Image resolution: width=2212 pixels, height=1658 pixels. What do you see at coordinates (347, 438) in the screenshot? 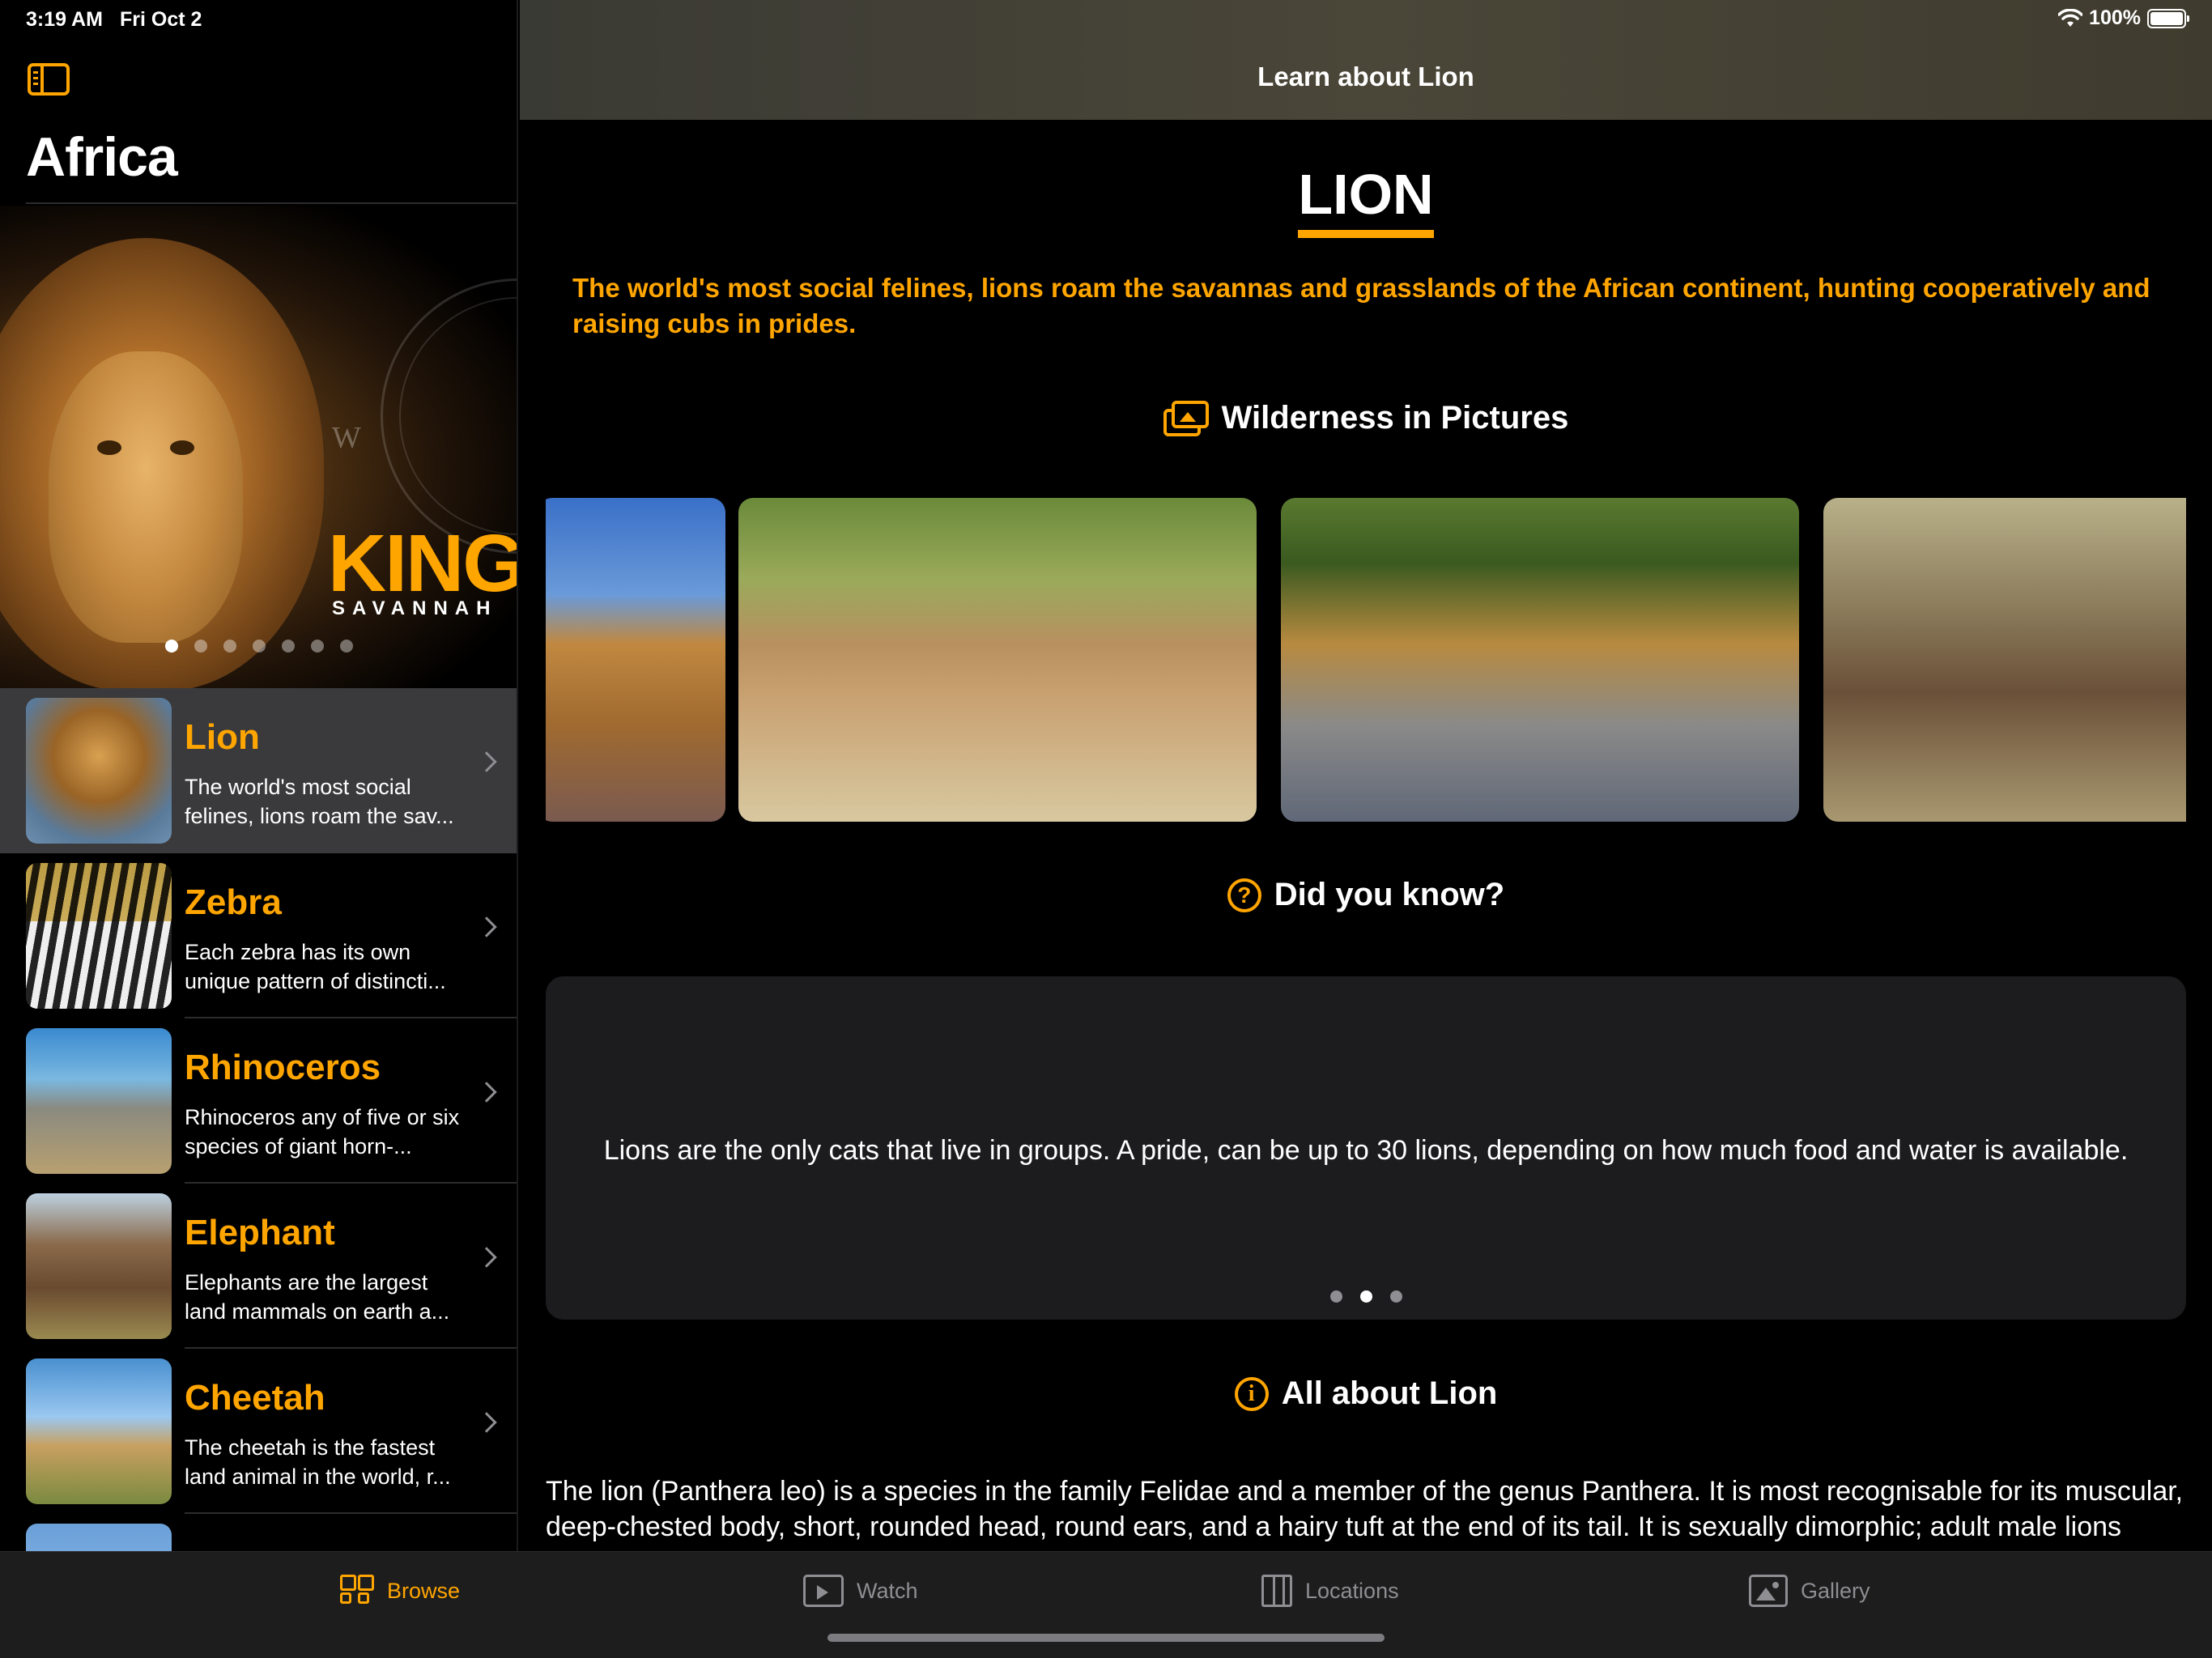
I see `compass-letter: W` at bounding box center [347, 438].